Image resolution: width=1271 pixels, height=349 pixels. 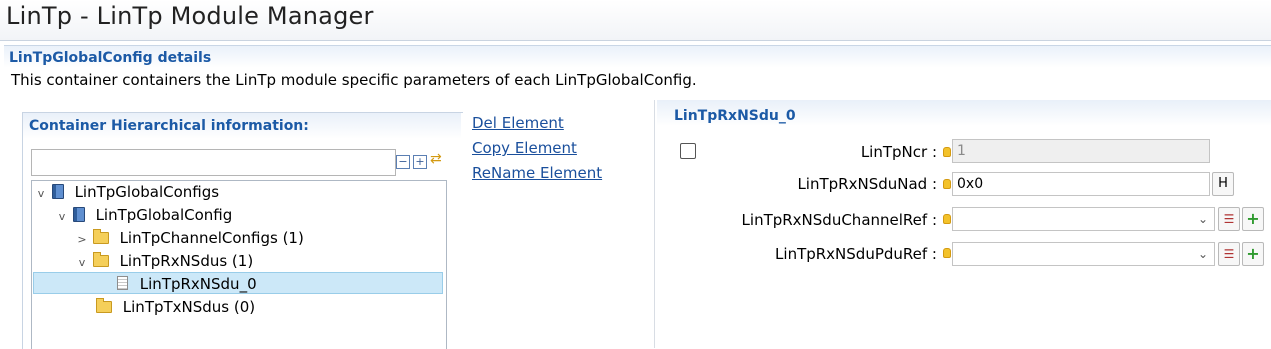 What do you see at coordinates (110, 58) in the screenshot?
I see `details-title: LinTpGlobalConfig details` at bounding box center [110, 58].